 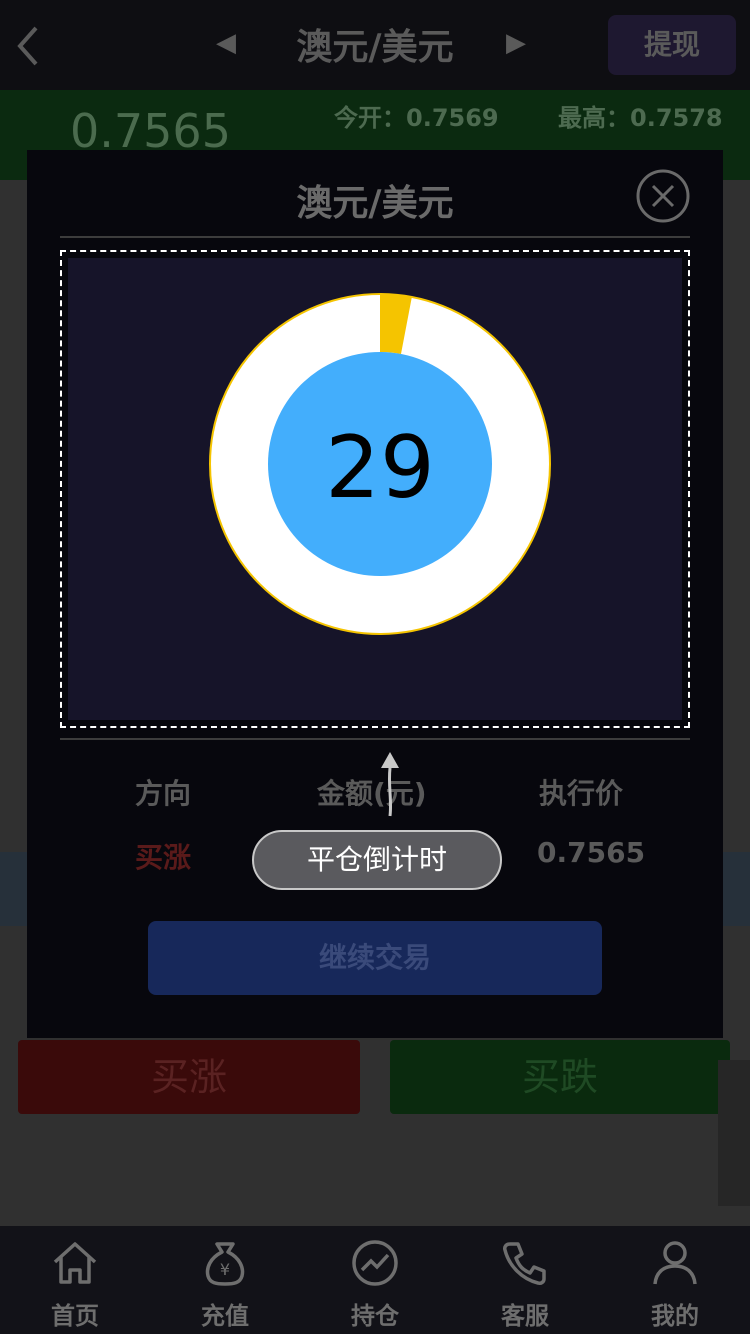 I want to click on close-icon, so click(x=663, y=196).